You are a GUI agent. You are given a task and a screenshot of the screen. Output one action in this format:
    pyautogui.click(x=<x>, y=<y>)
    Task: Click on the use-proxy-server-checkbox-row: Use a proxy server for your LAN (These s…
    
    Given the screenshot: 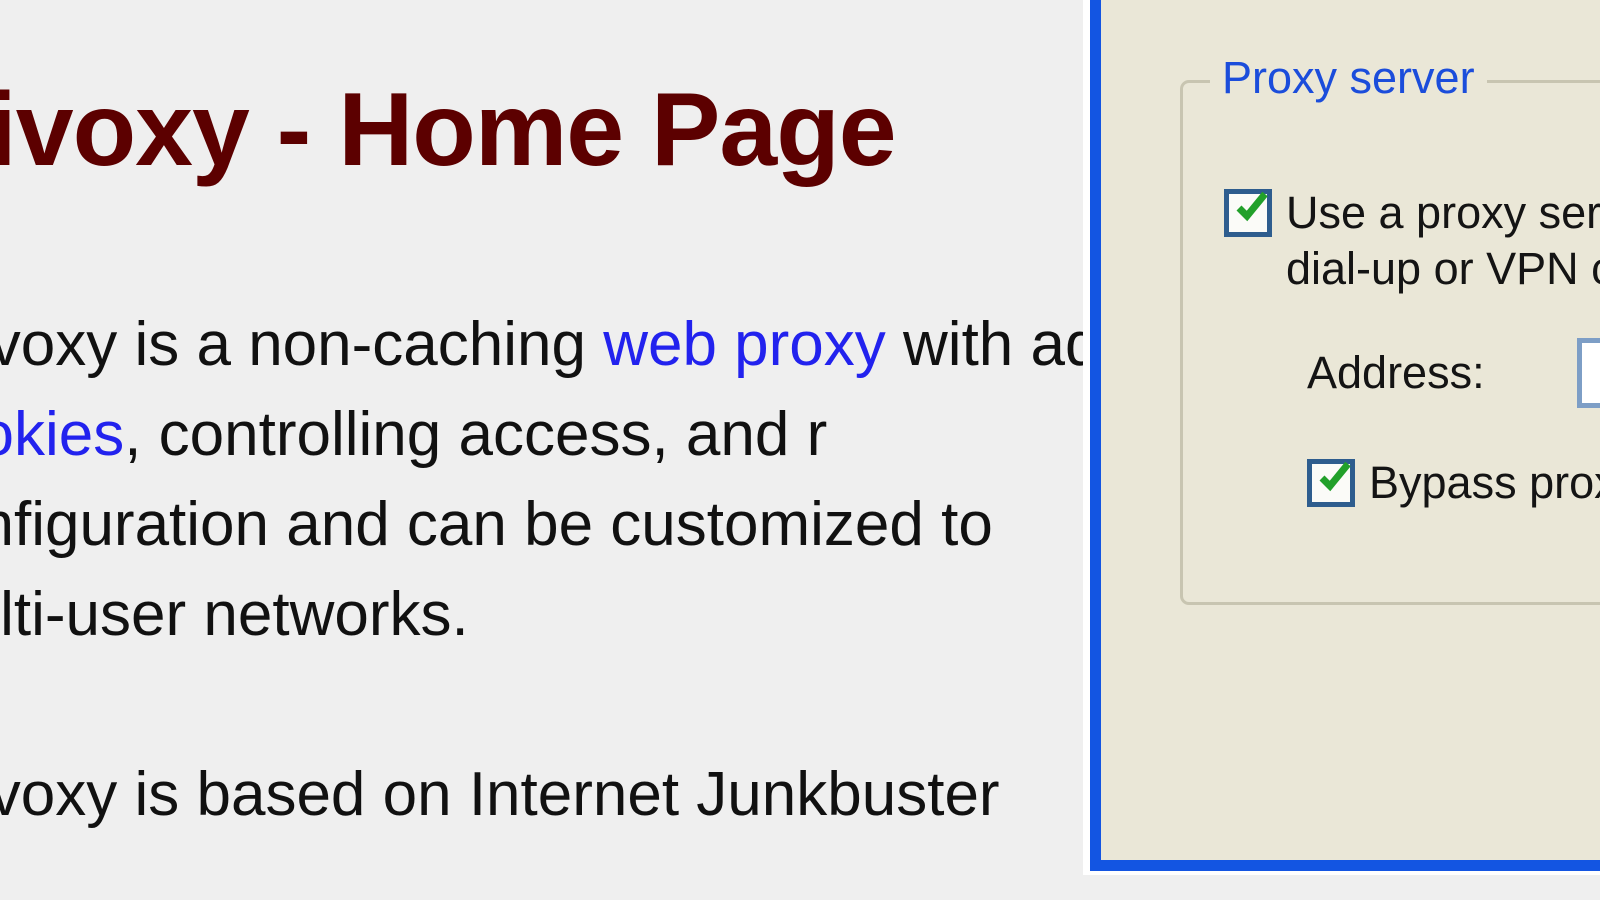 What is the action you would take?
    pyautogui.click(x=1412, y=241)
    